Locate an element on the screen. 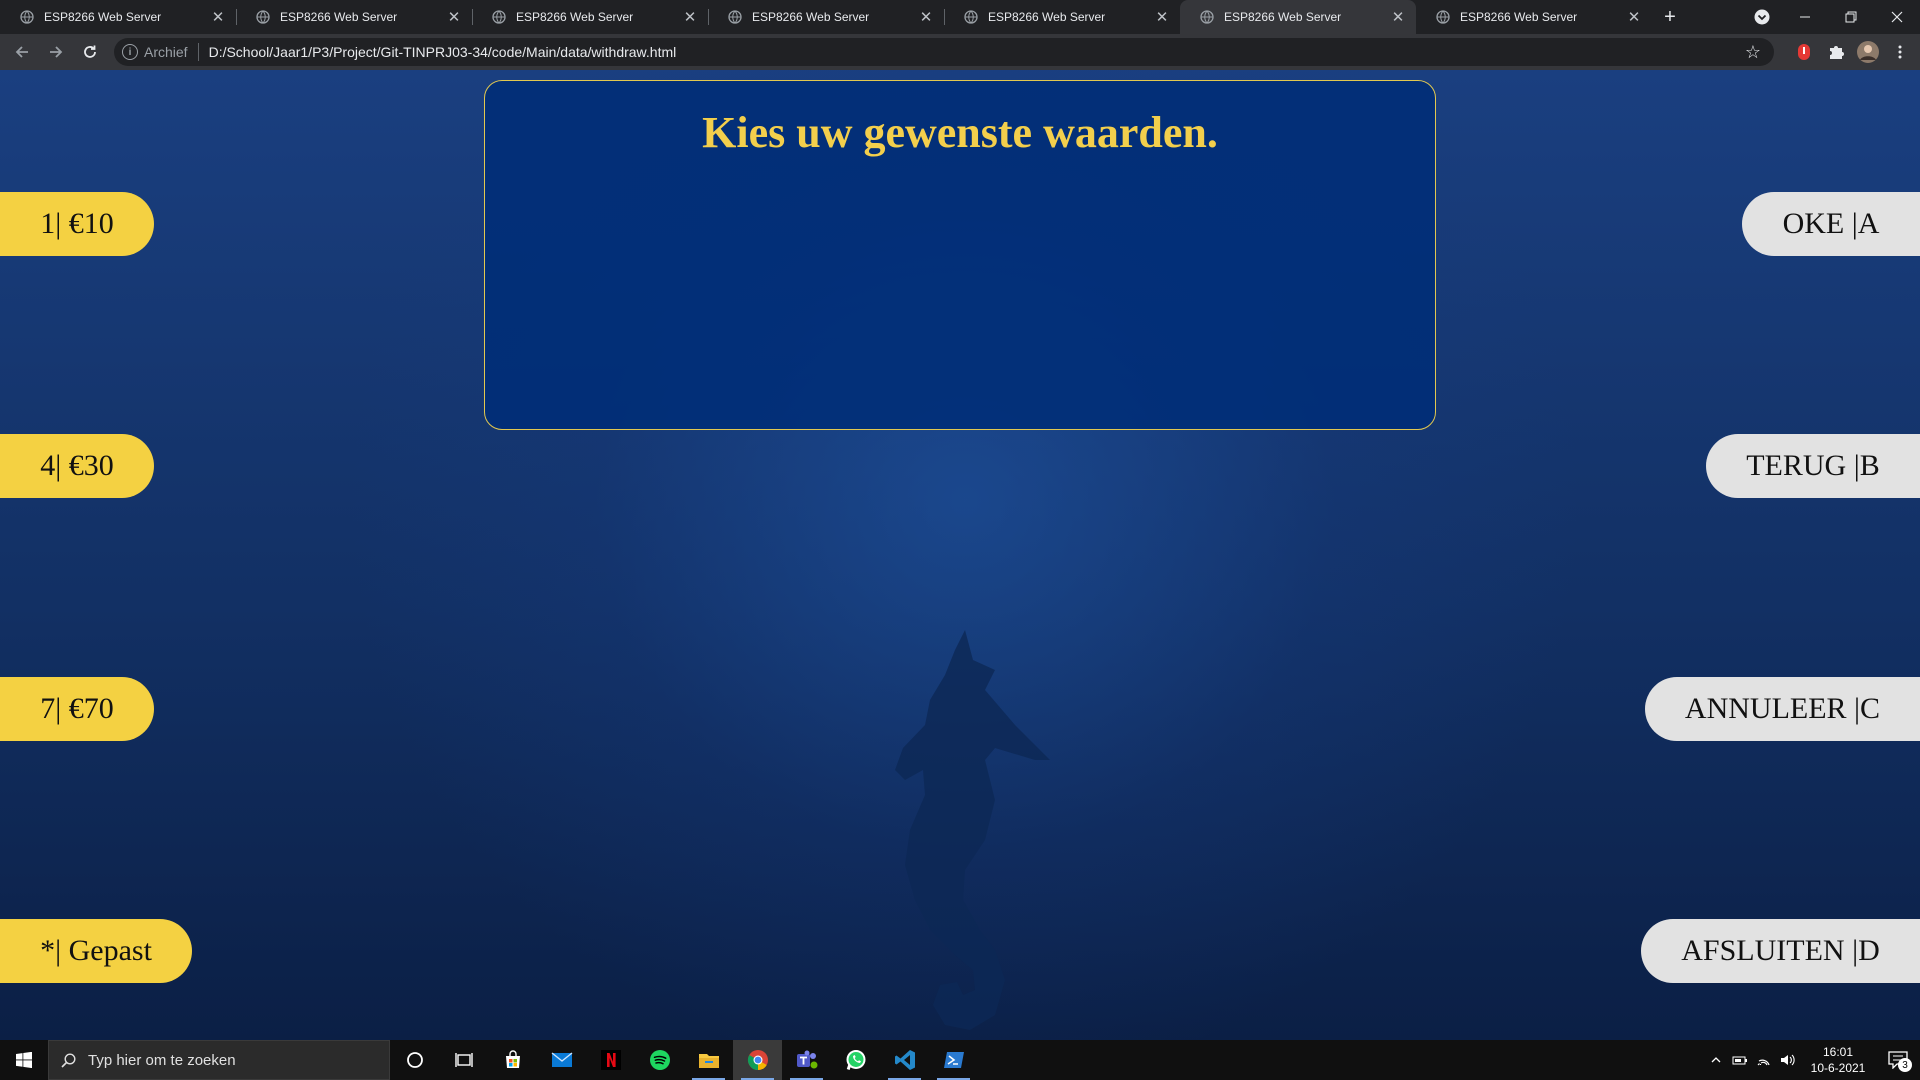  new-tab-button: + is located at coordinates (1670, 17).